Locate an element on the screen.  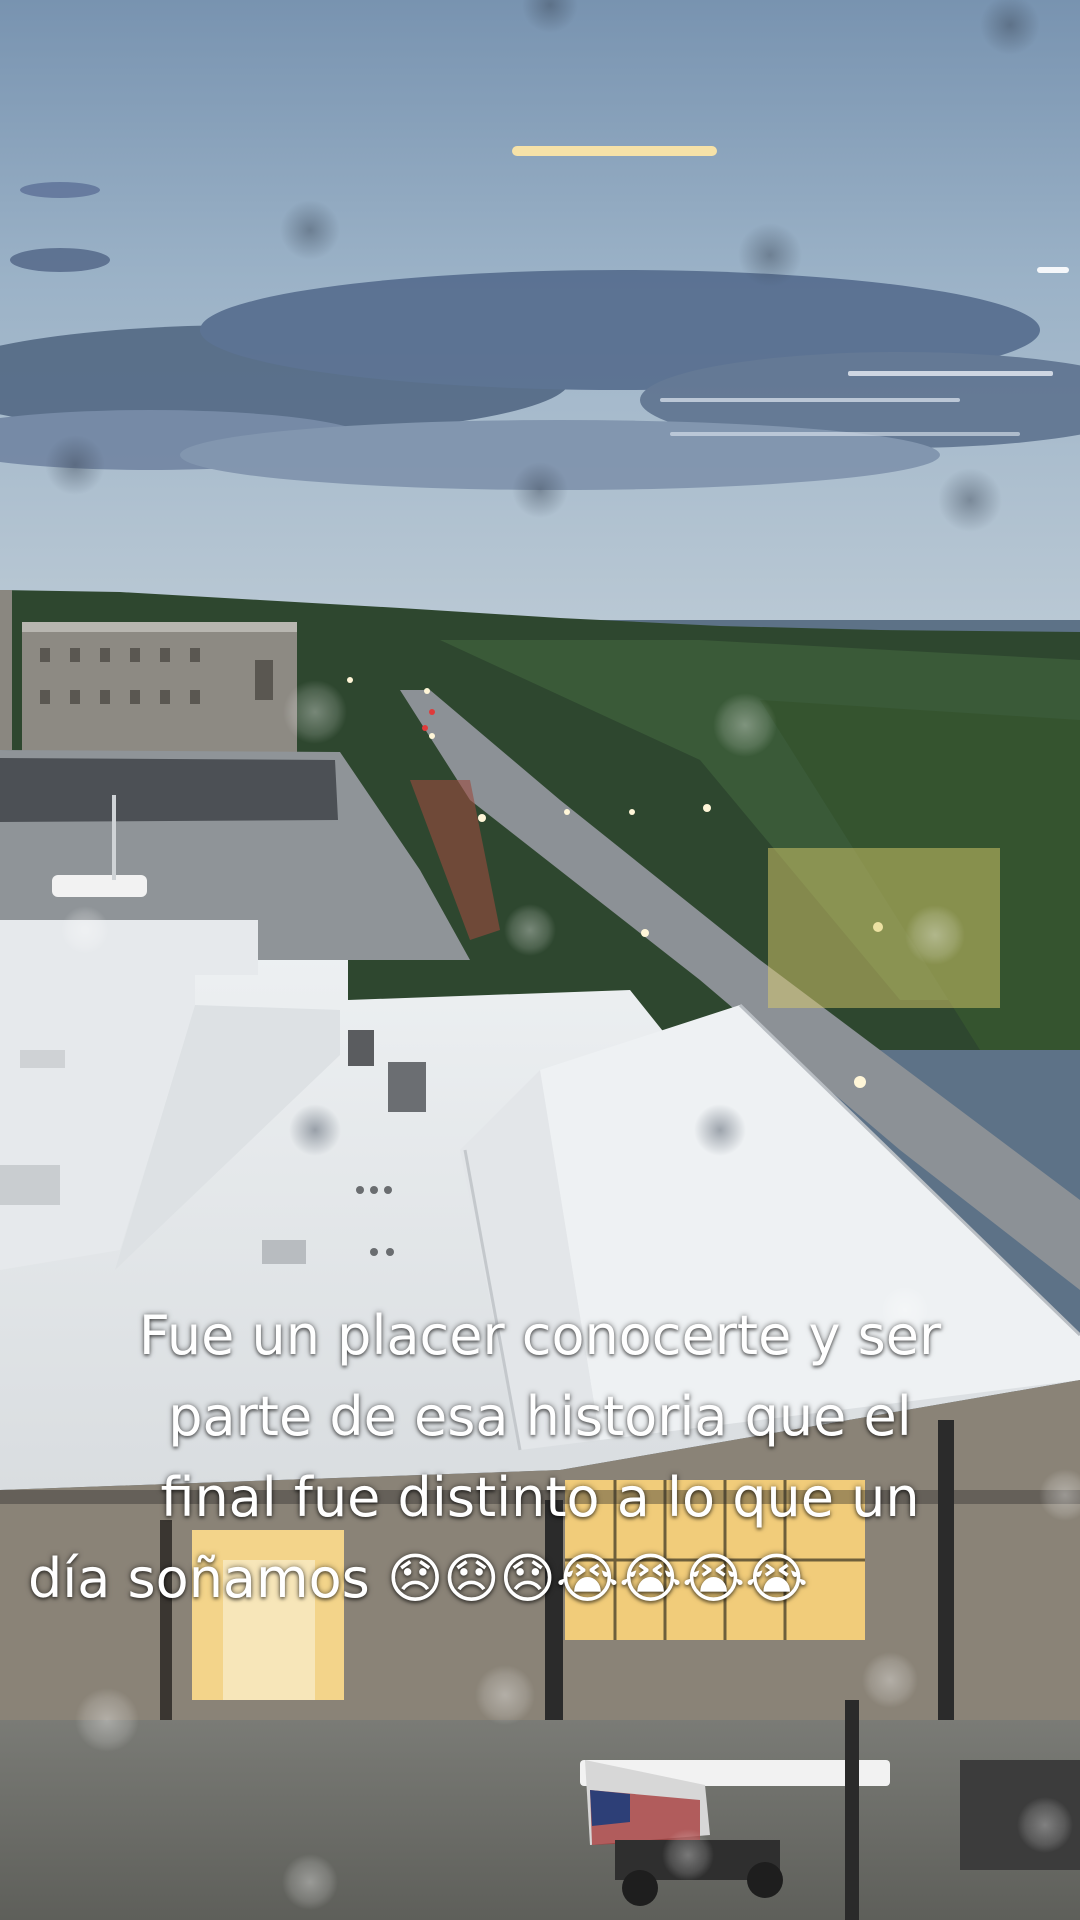
caption-line-1: Fue un placer conocerte y ser is located at coordinates (540, 1335).